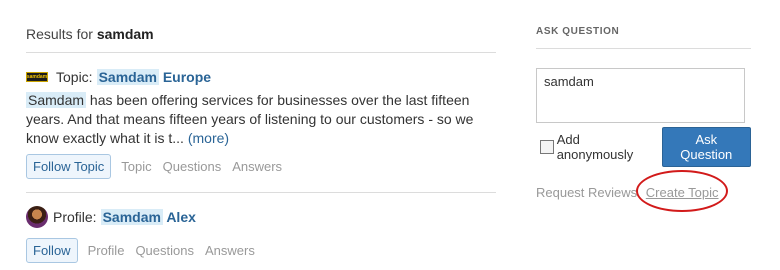  I want to click on results-prefix: Results for, so click(59, 34).